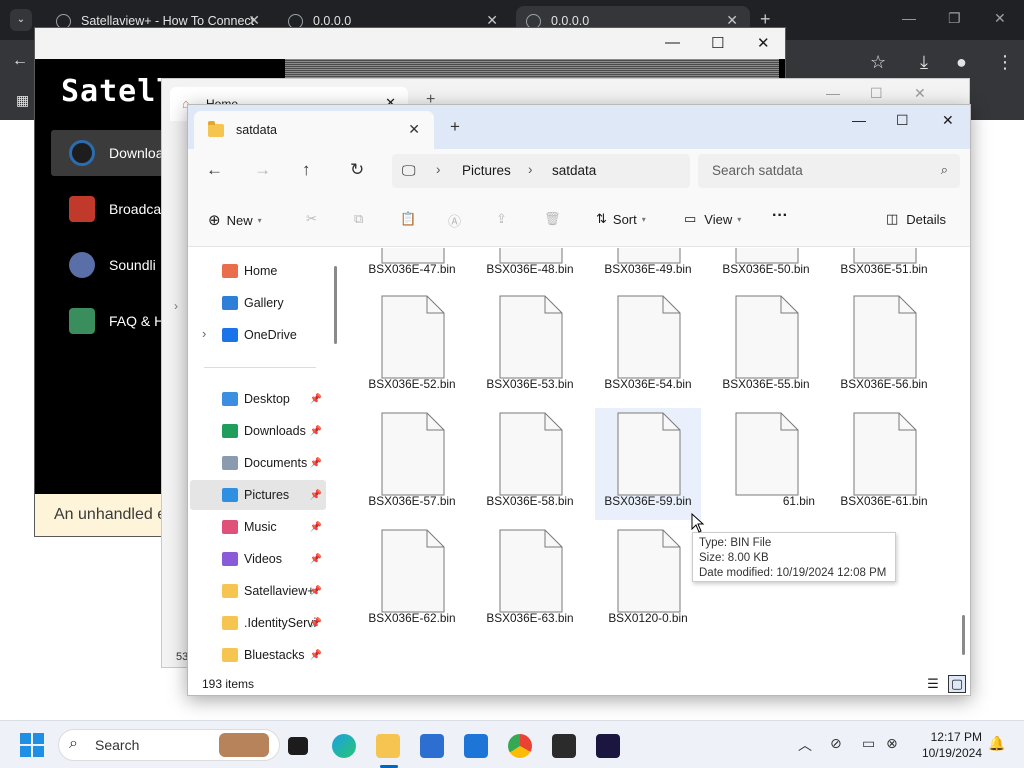 The image size is (1024, 768). Describe the element at coordinates (258, 463) in the screenshot. I see `nav-item-documents: Documents 📌` at that location.